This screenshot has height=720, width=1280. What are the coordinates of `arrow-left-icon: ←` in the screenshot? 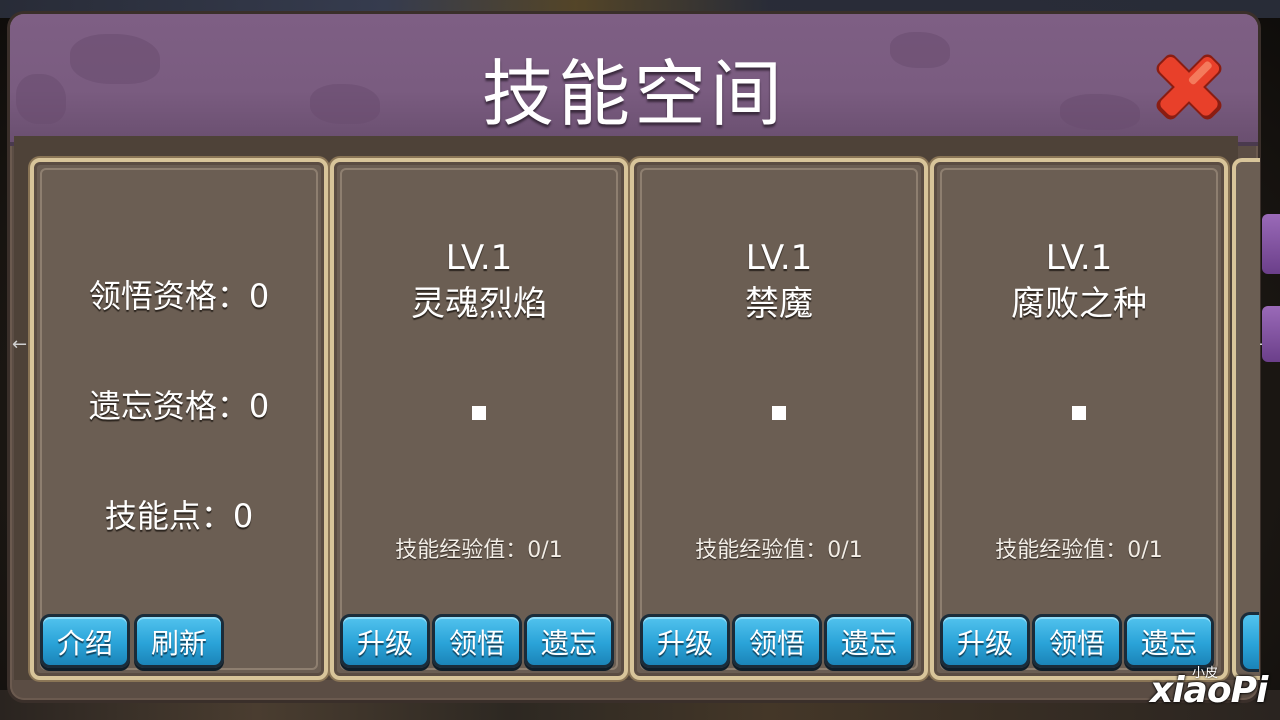 It's located at (19, 344).